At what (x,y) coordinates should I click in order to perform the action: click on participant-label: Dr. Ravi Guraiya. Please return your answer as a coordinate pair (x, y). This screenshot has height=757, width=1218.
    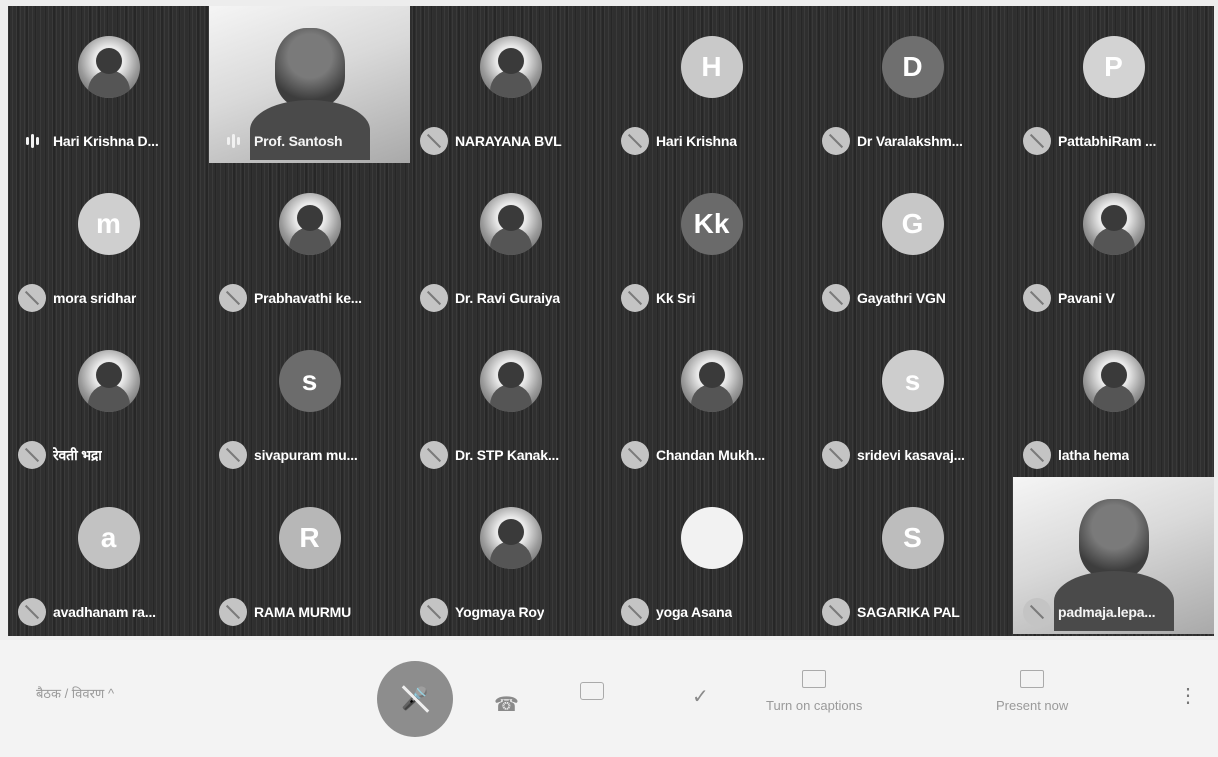
    Looking at the image, I should click on (490, 298).